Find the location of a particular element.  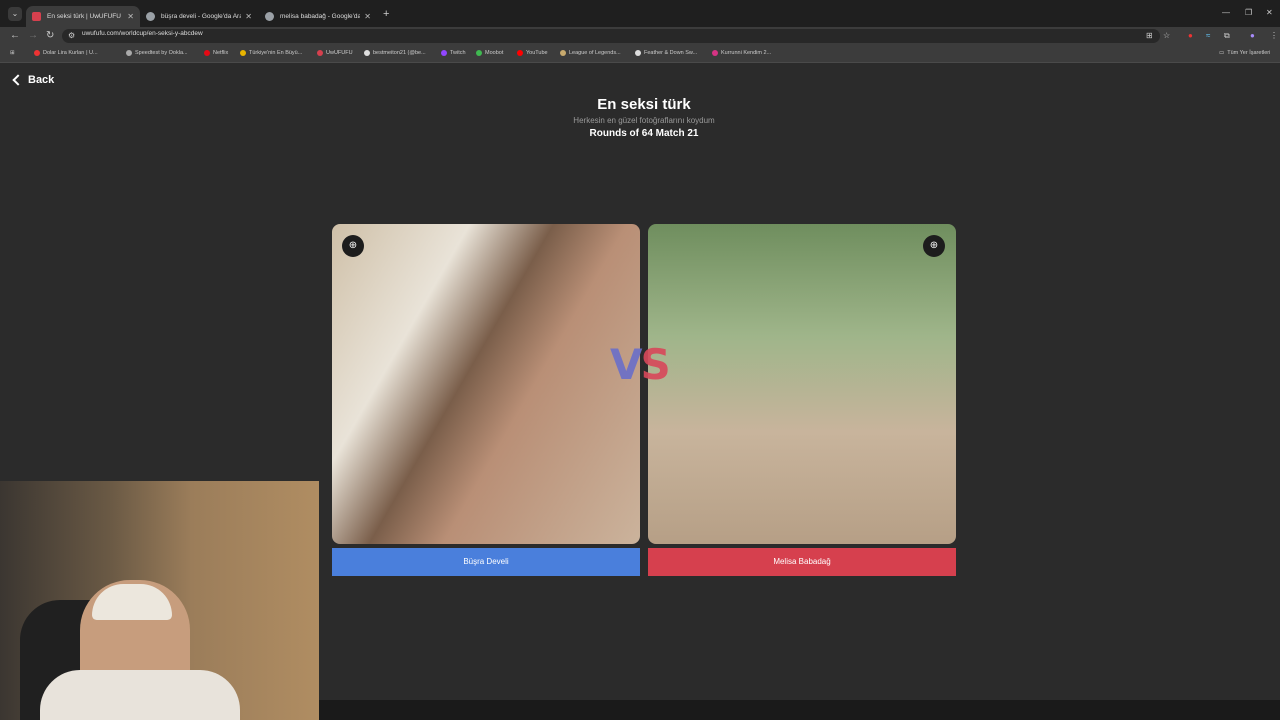

minimize-icon: — is located at coordinates (1226, 12).